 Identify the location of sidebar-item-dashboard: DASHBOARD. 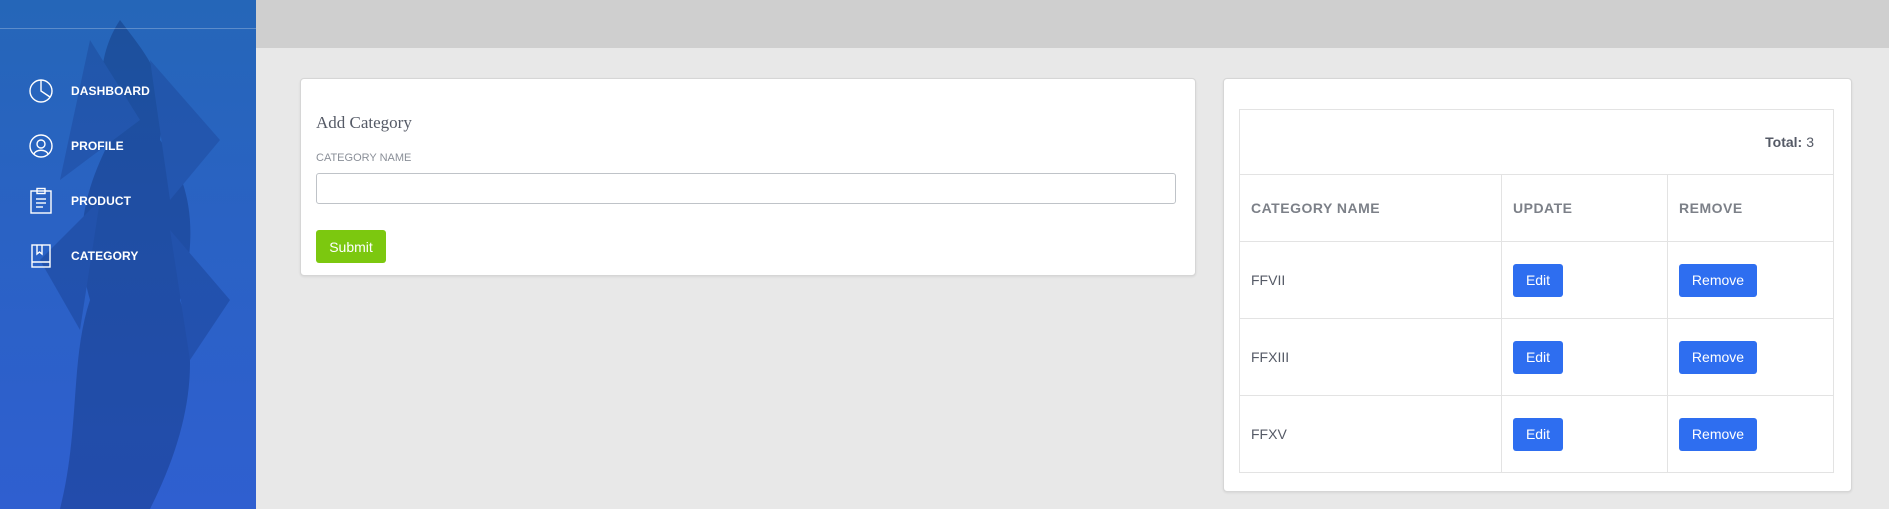
(128, 90).